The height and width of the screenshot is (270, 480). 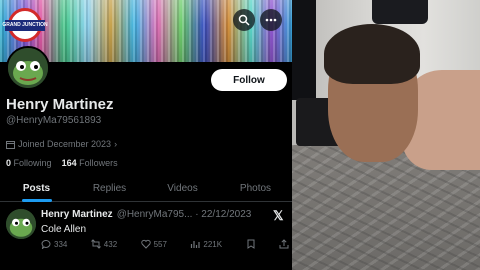 I want to click on followers-link: 164 Followers, so click(x=90, y=163).